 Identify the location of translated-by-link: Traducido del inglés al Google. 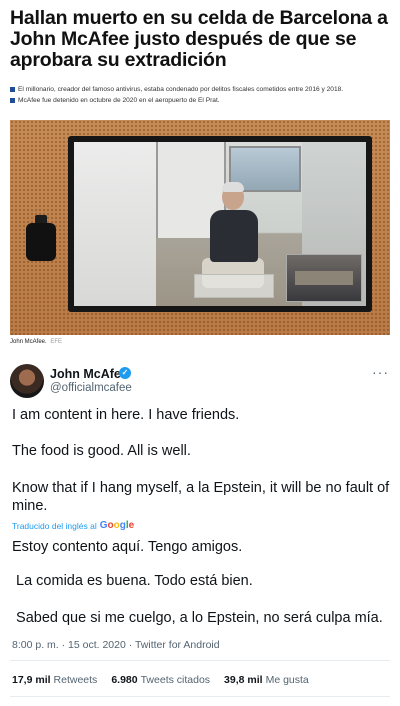
(73, 525).